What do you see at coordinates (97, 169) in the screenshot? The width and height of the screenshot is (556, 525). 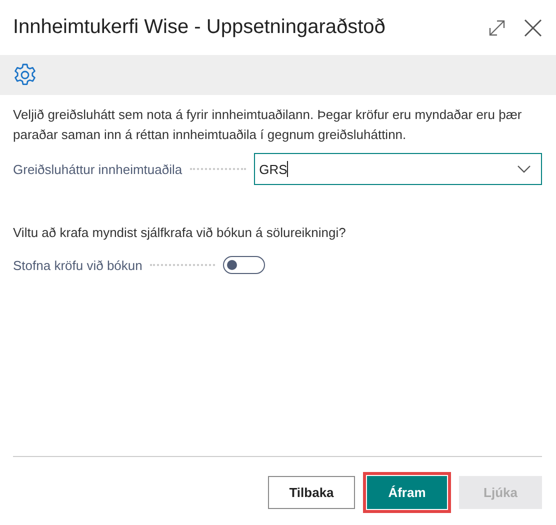 I see `field-label: Greiðsluháttur innheimtuaðila` at bounding box center [97, 169].